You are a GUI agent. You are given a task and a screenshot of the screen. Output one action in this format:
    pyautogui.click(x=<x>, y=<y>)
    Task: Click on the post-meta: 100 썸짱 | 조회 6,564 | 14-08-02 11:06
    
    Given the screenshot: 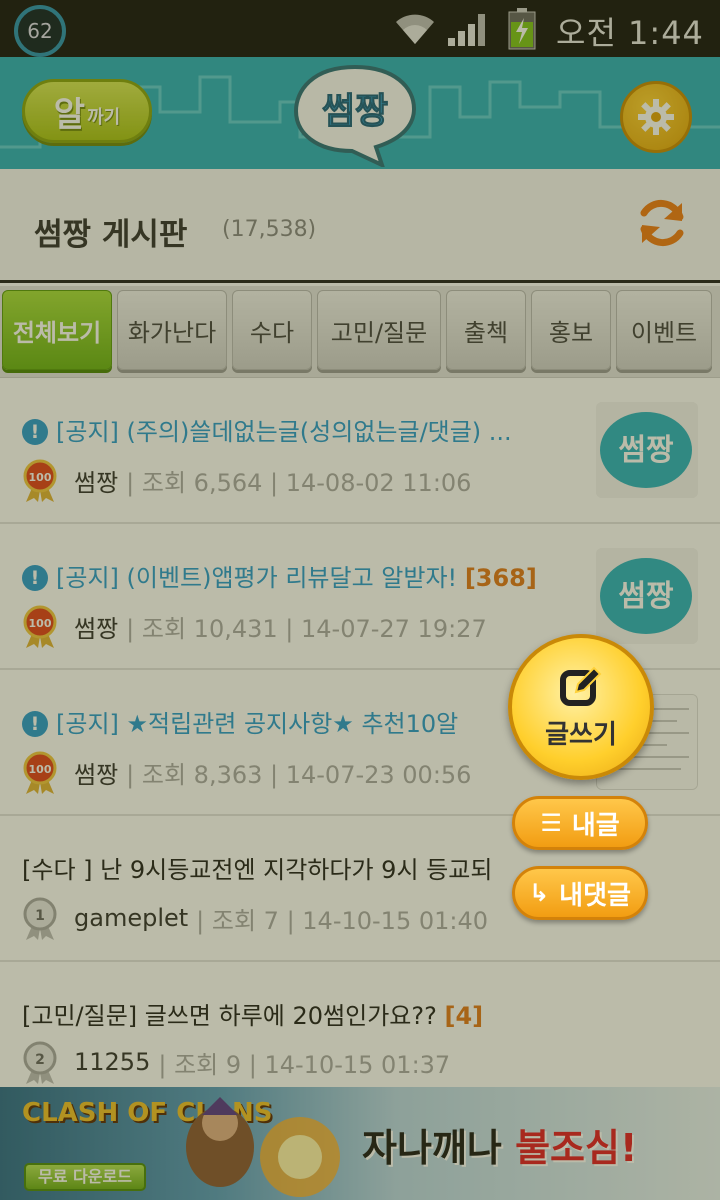 What is the action you would take?
    pyautogui.click(x=246, y=480)
    